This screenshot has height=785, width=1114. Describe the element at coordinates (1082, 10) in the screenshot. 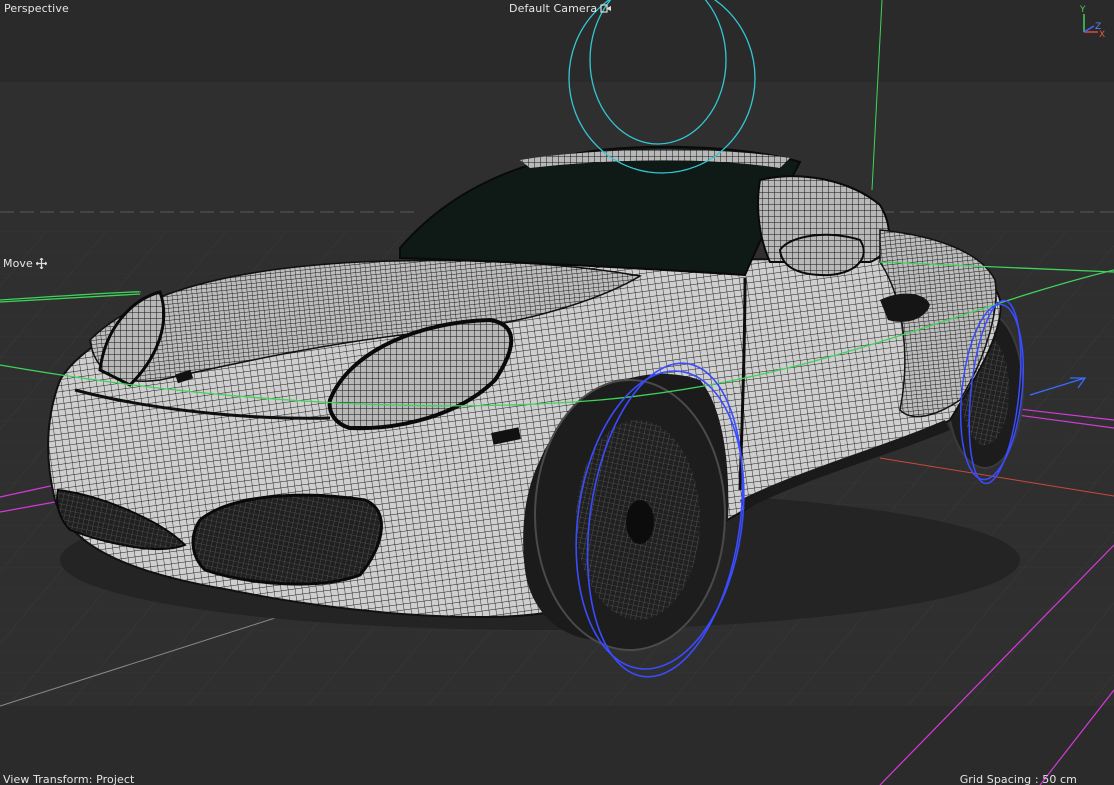

I see `gizmo-y-label: Y` at that location.